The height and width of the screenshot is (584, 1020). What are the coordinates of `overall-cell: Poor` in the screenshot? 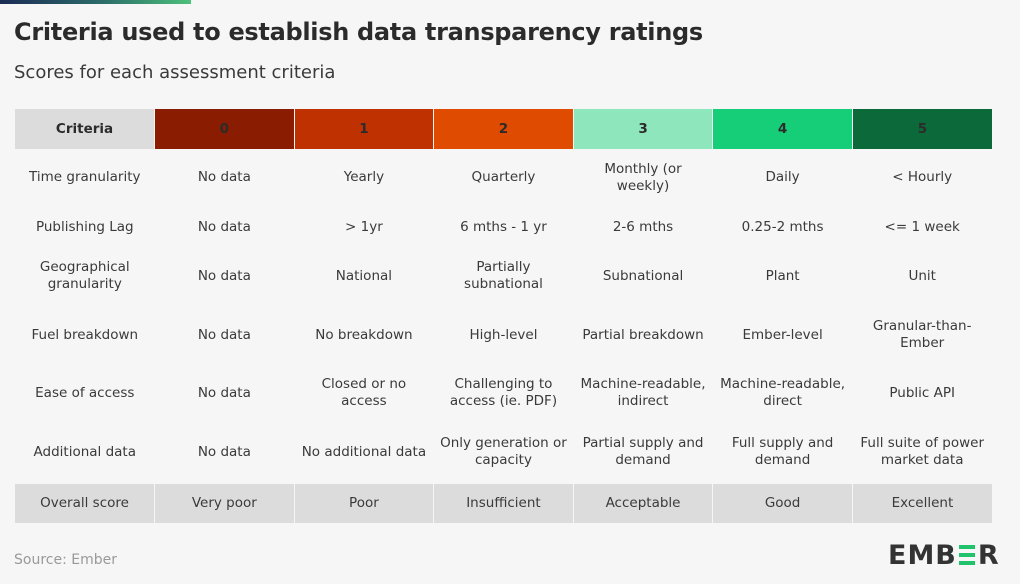 It's located at (363, 503).